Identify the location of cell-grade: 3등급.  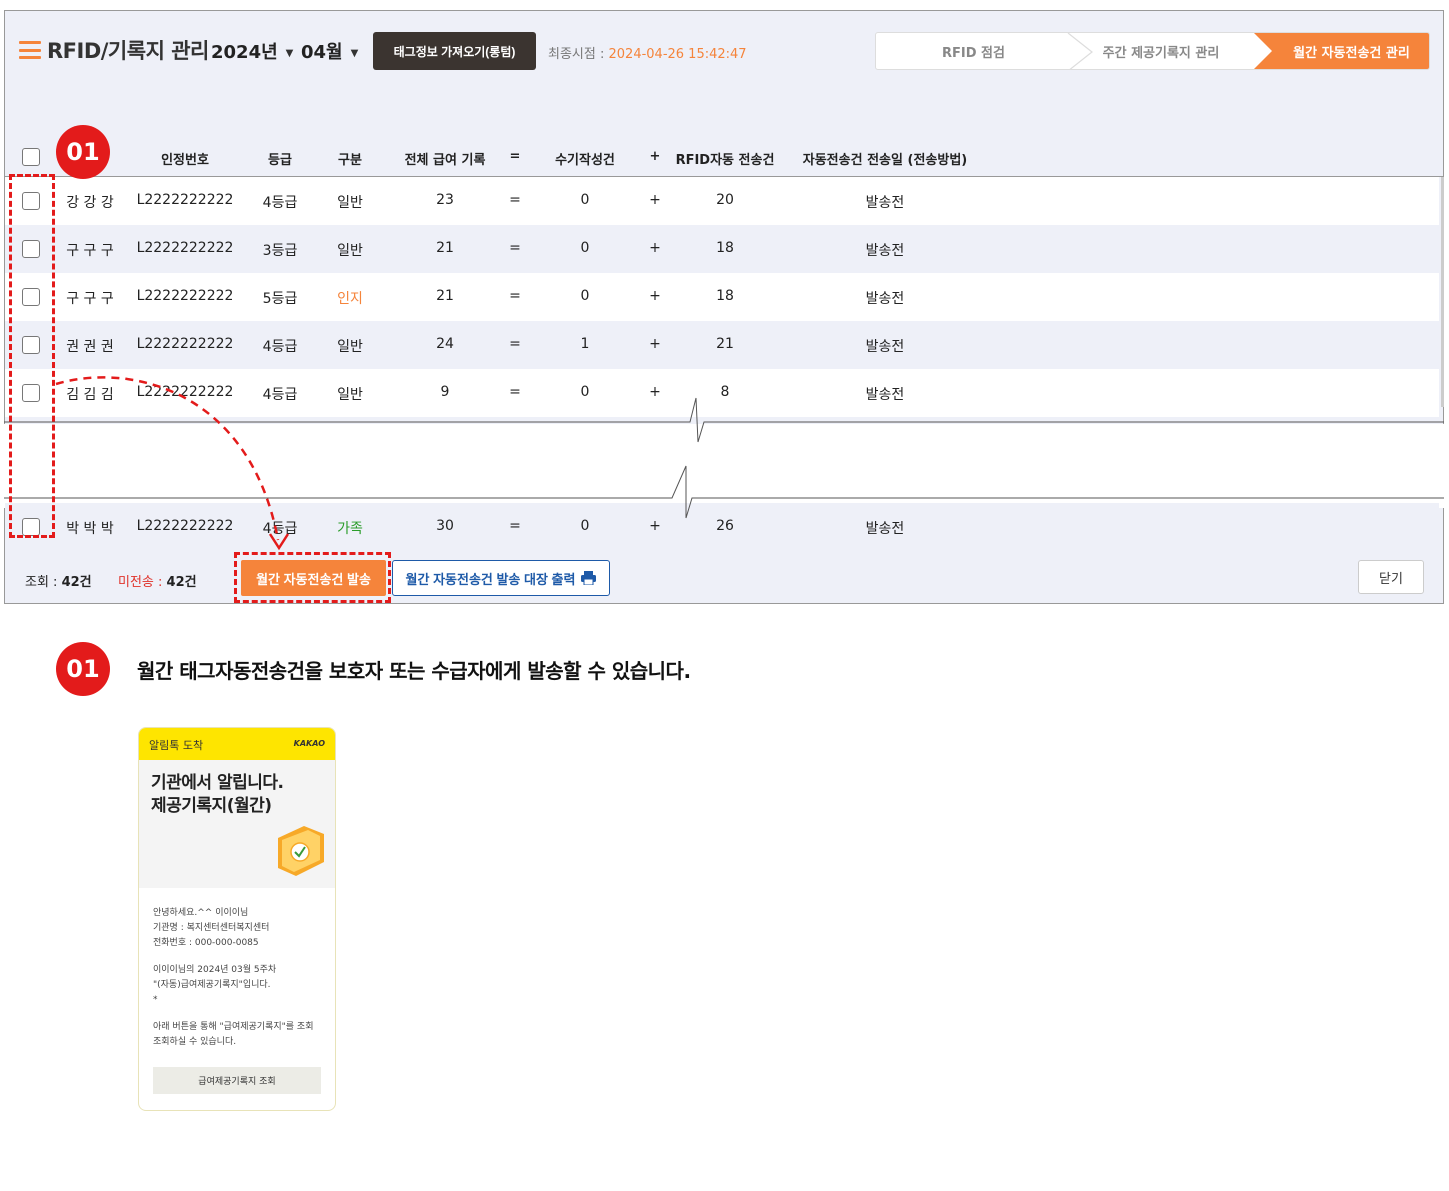
(280, 251).